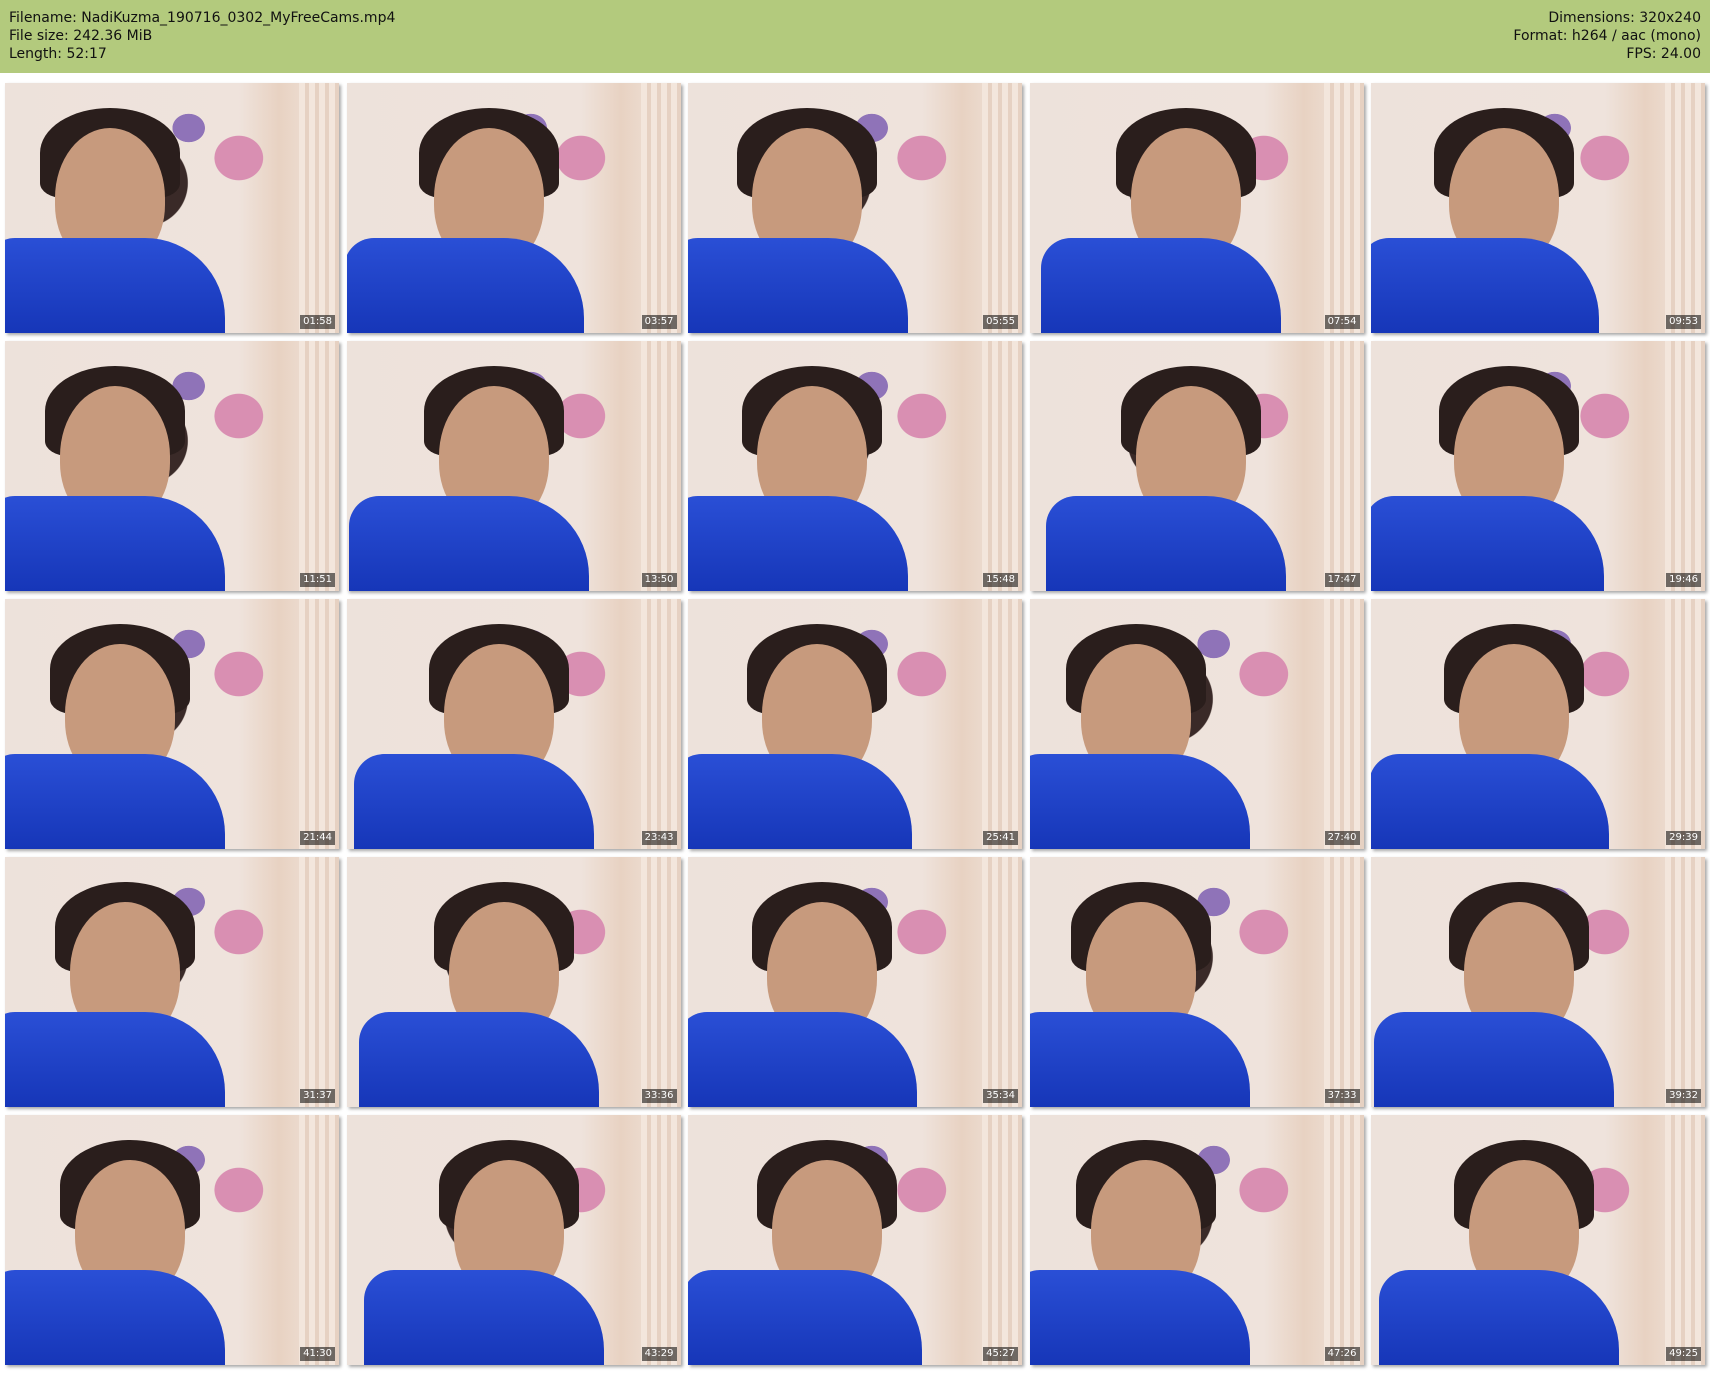 Image resolution: width=1710 pixels, height=1373 pixels. Describe the element at coordinates (172, 208) in the screenshot. I see `video-frame-thumbnail: 01:58` at that location.